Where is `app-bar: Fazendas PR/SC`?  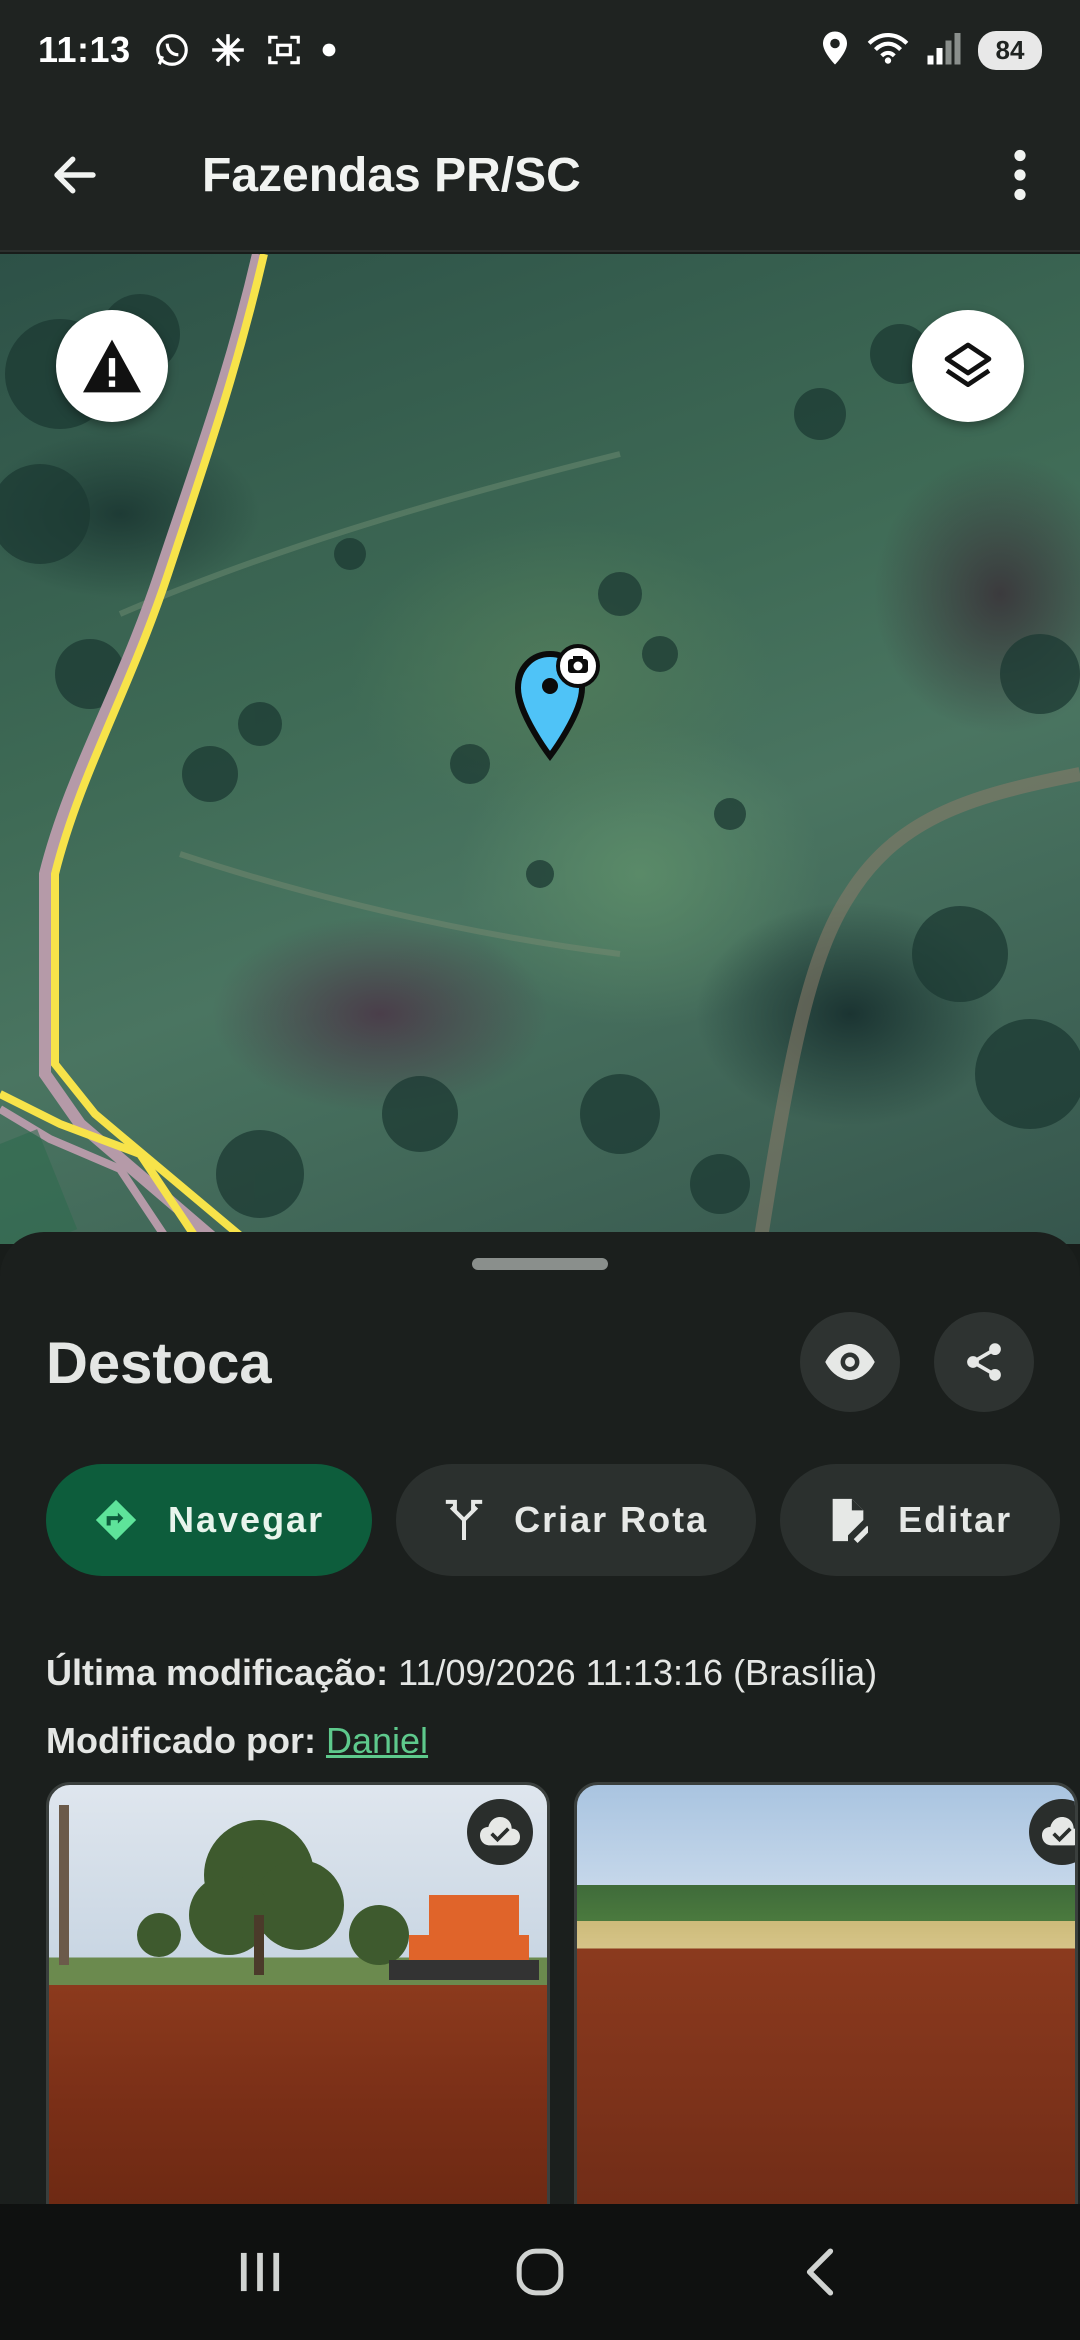
app-bar: Fazendas PR/SC is located at coordinates (540, 176).